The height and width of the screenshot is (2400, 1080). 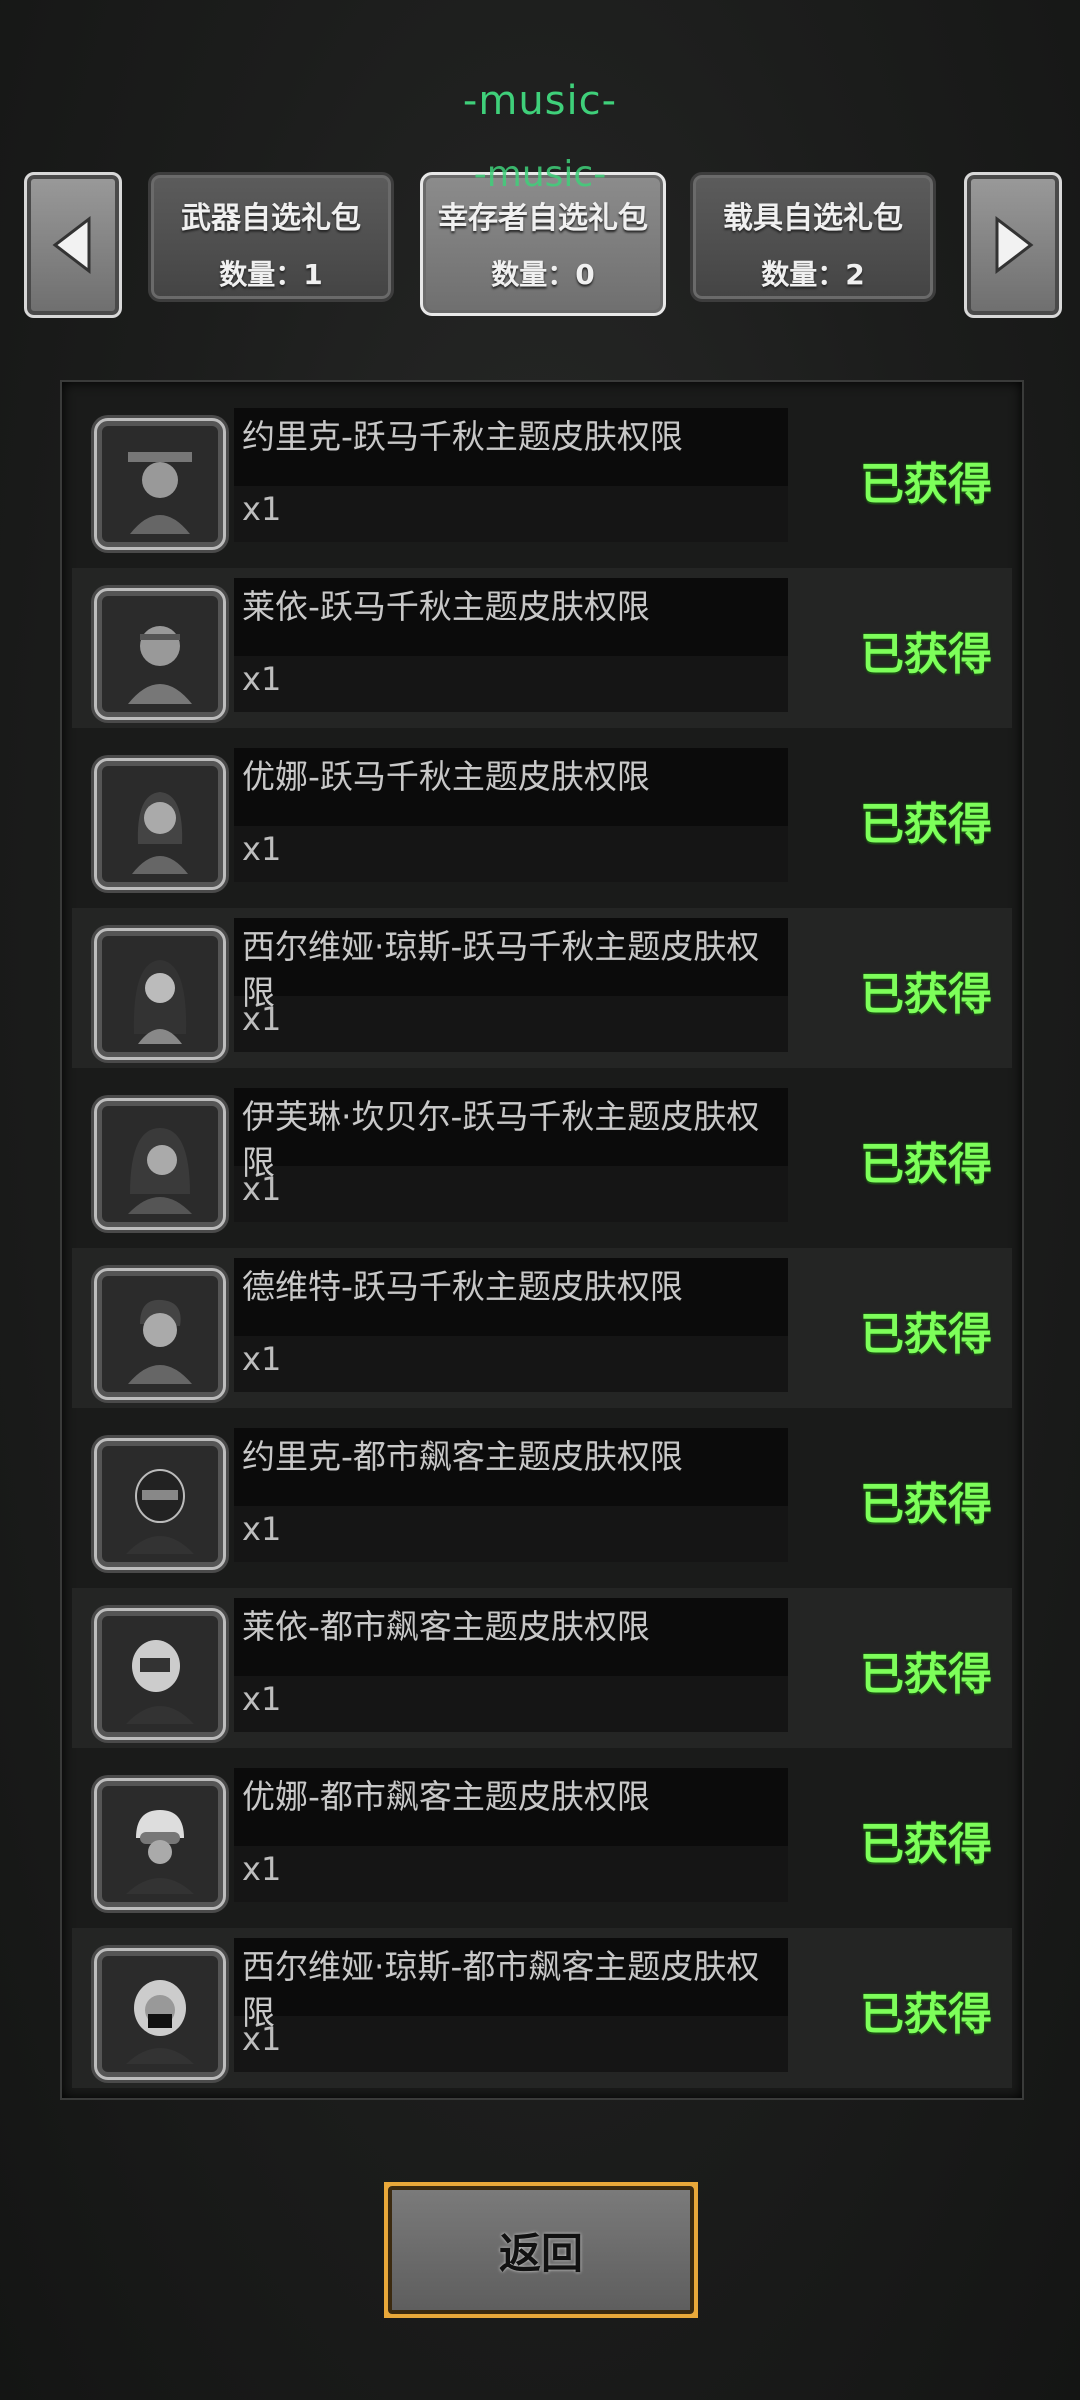 What do you see at coordinates (160, 1164) in the screenshot?
I see `hooded-woman-portrait` at bounding box center [160, 1164].